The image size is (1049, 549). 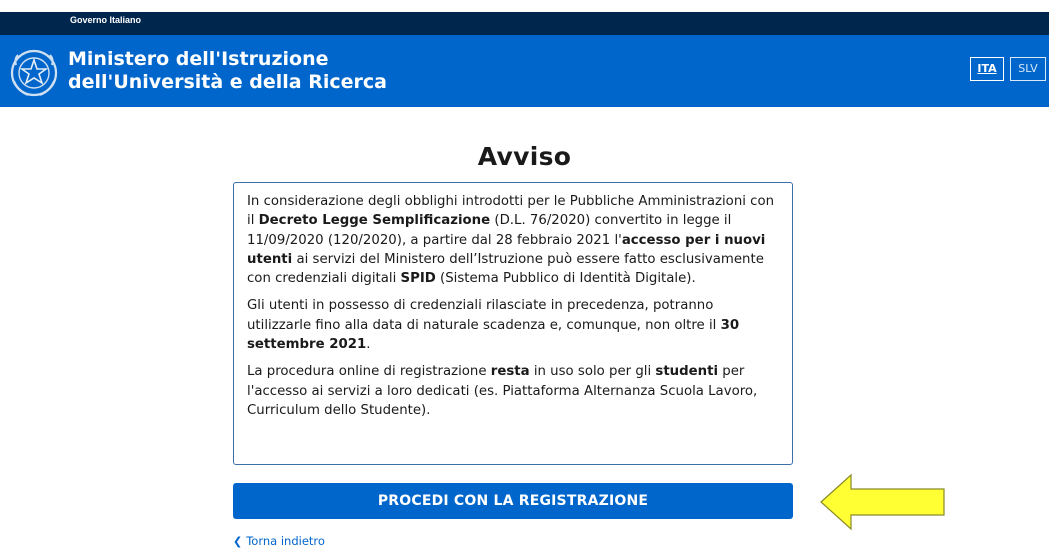 I want to click on notice-bold: resta, so click(x=510, y=372).